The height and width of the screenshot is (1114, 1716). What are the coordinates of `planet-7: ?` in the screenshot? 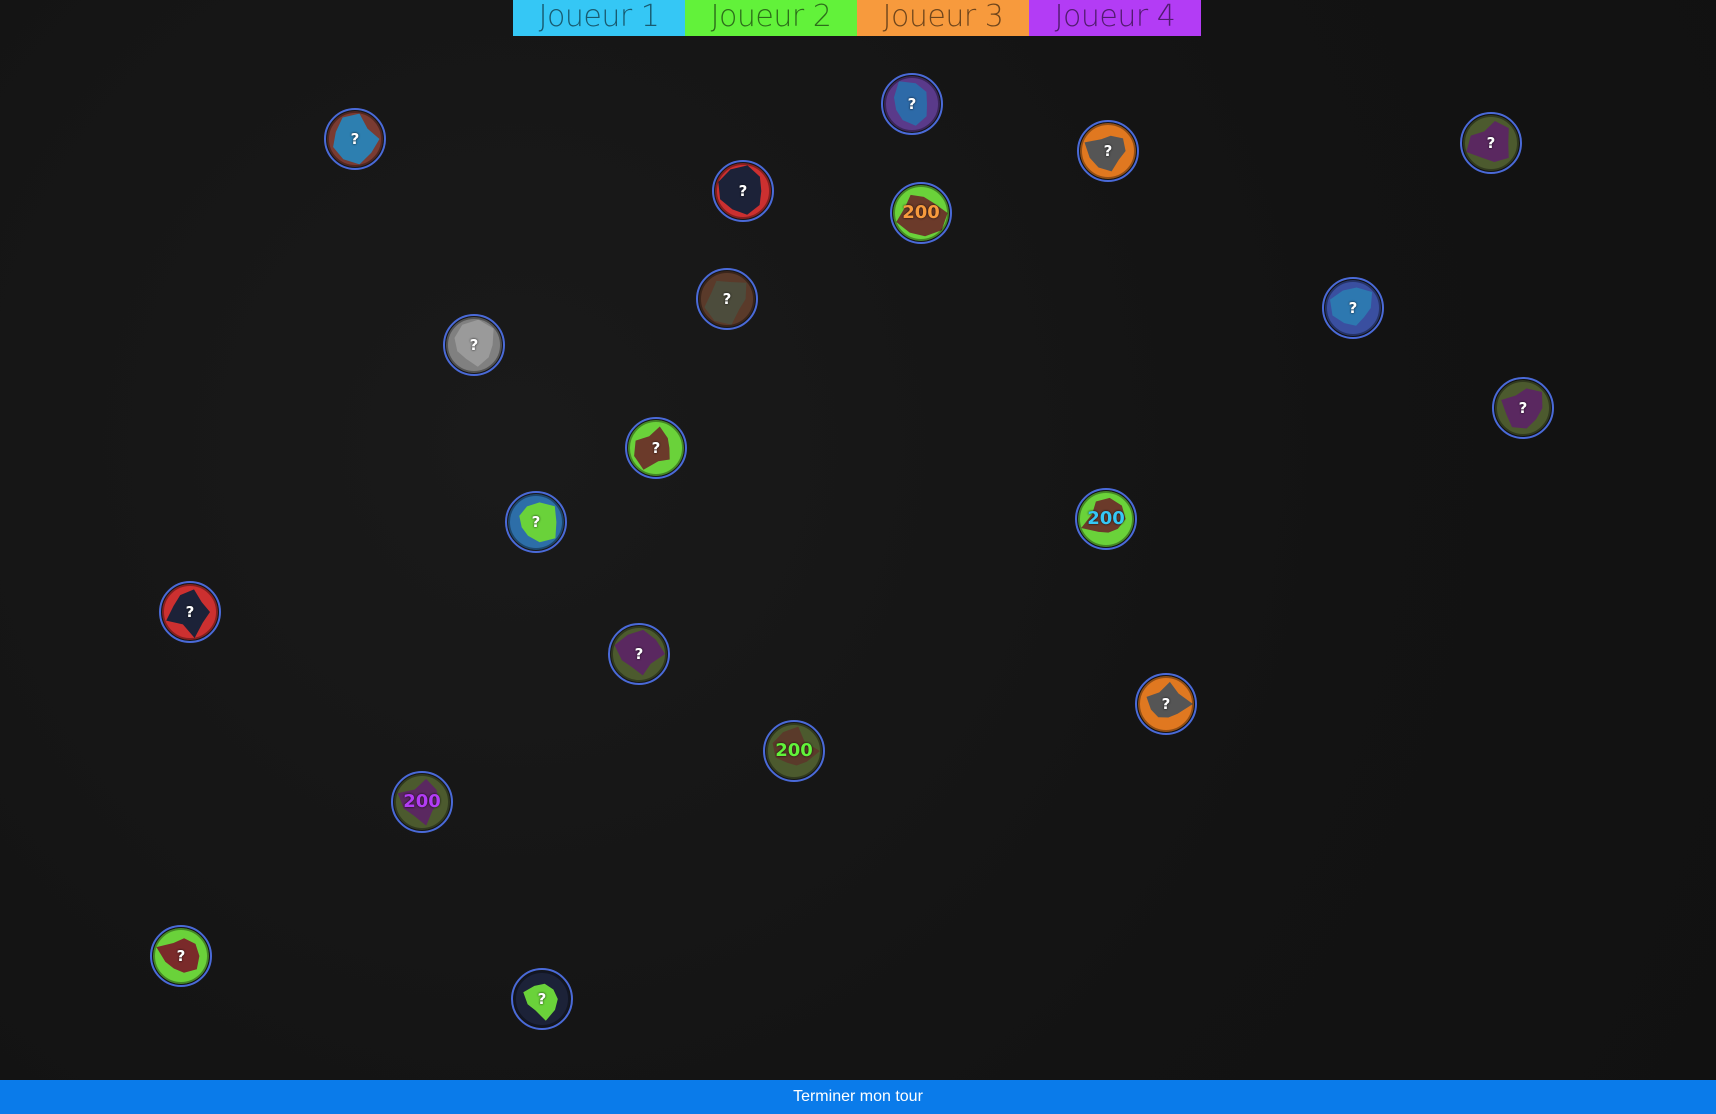 It's located at (727, 299).